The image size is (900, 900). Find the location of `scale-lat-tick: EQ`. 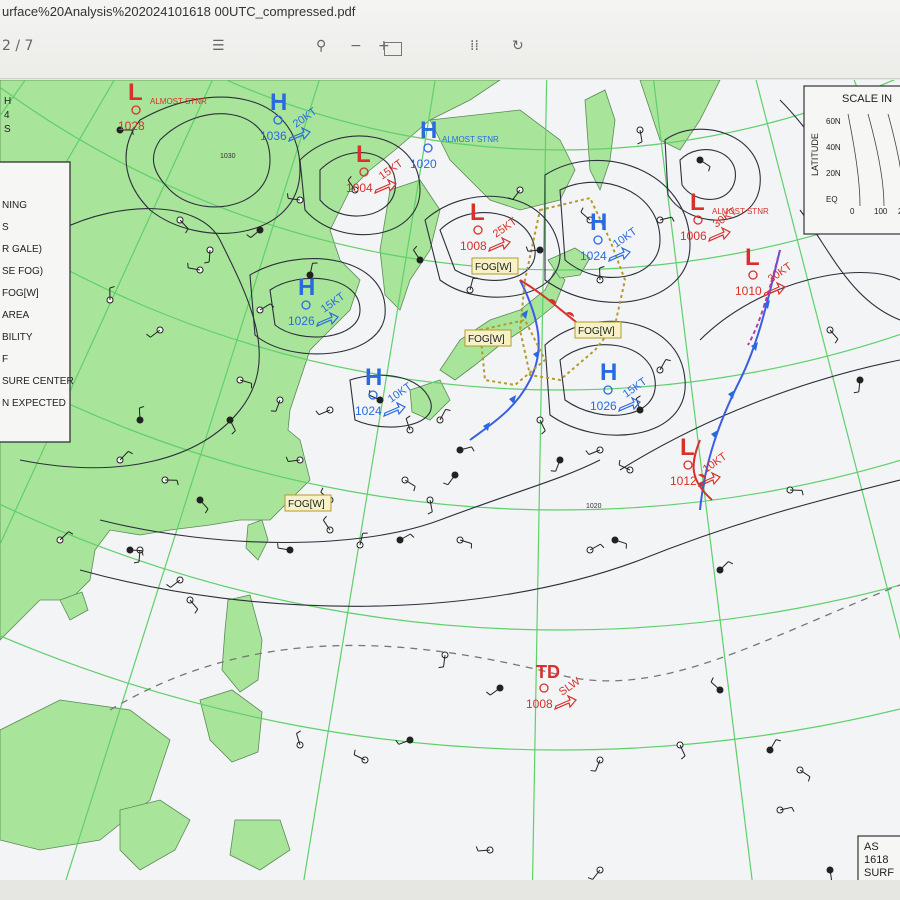

scale-lat-tick: EQ is located at coordinates (832, 199).